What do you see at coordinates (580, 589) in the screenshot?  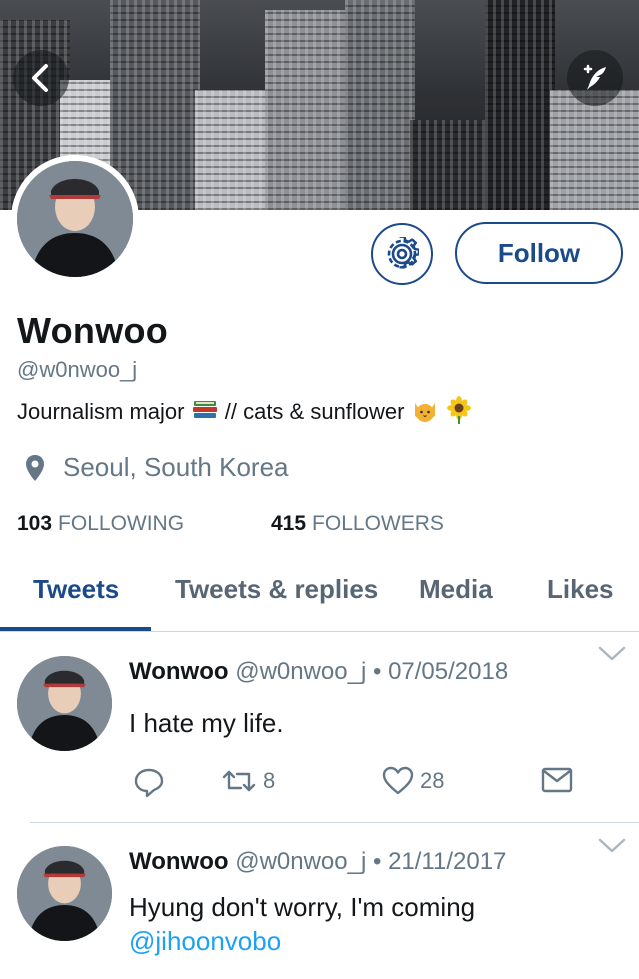 I see `tab-likes: Likes` at bounding box center [580, 589].